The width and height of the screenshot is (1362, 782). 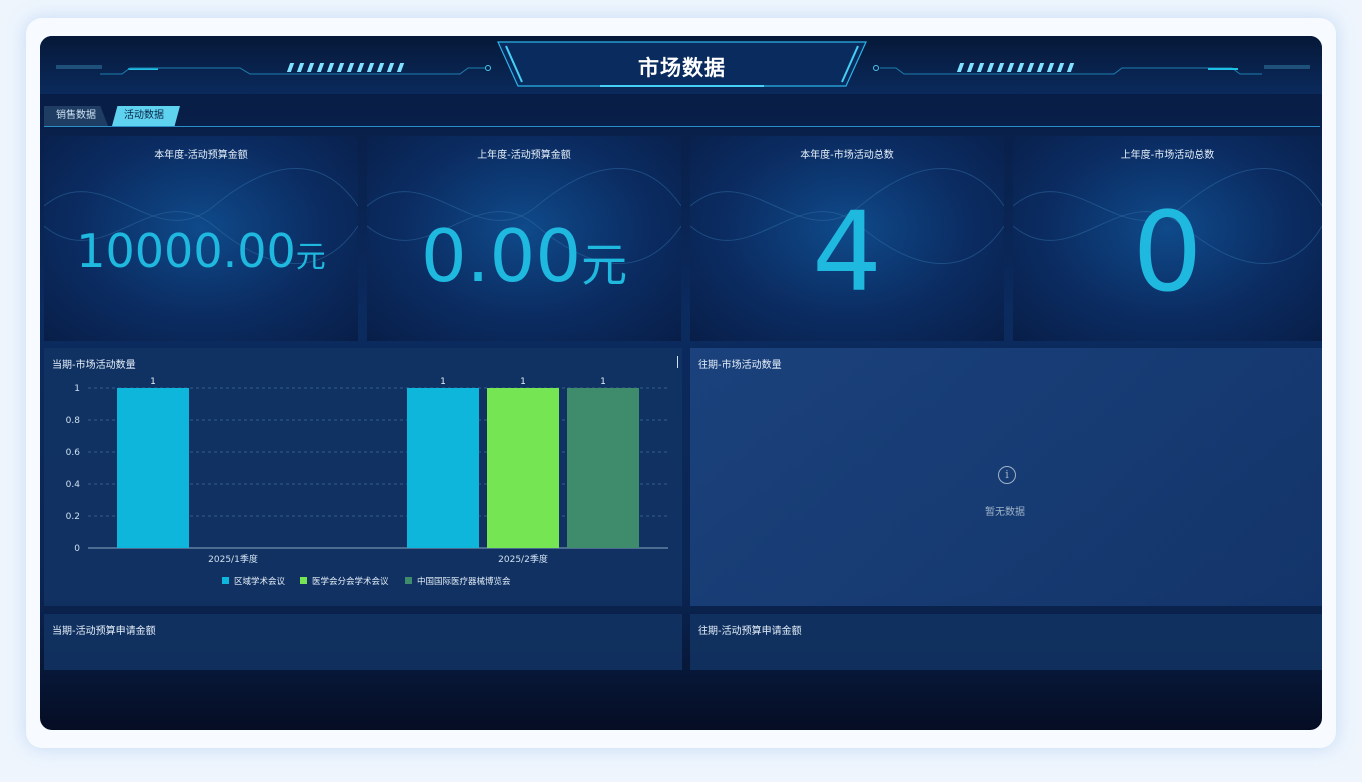 What do you see at coordinates (682, 126) in the screenshot?
I see `tab-underline` at bounding box center [682, 126].